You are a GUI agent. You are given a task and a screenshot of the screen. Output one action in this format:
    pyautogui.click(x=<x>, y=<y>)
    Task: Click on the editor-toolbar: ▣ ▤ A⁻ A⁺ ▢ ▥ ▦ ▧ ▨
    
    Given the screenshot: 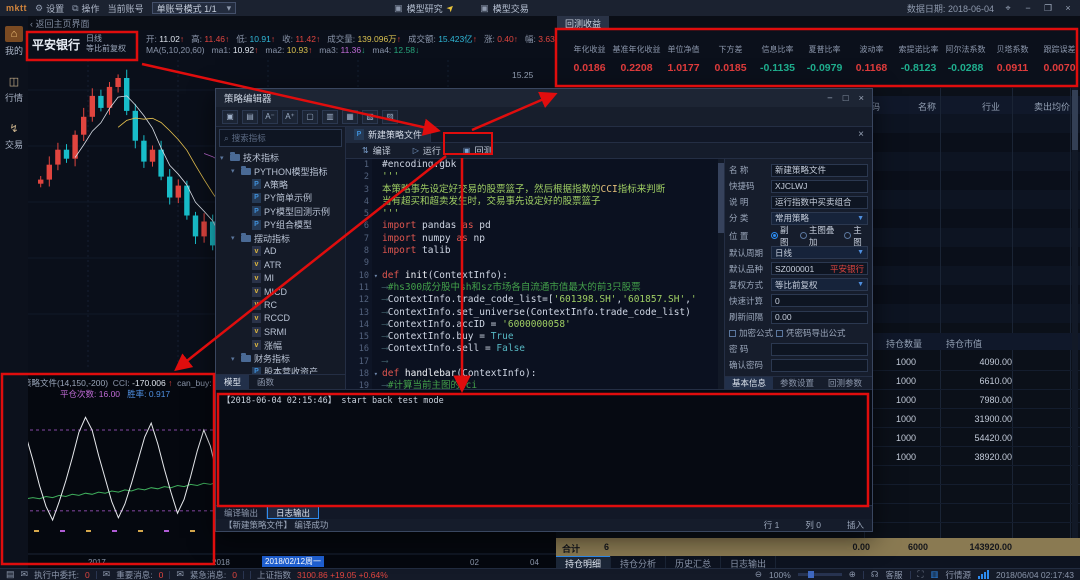 What is the action you would take?
    pyautogui.click(x=544, y=117)
    